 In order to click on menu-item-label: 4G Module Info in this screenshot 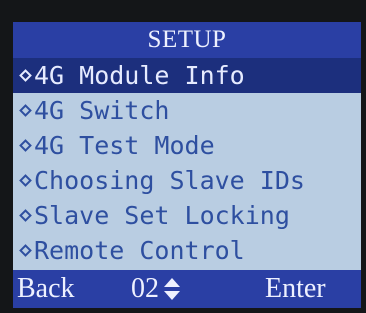, I will do `click(139, 75)`.